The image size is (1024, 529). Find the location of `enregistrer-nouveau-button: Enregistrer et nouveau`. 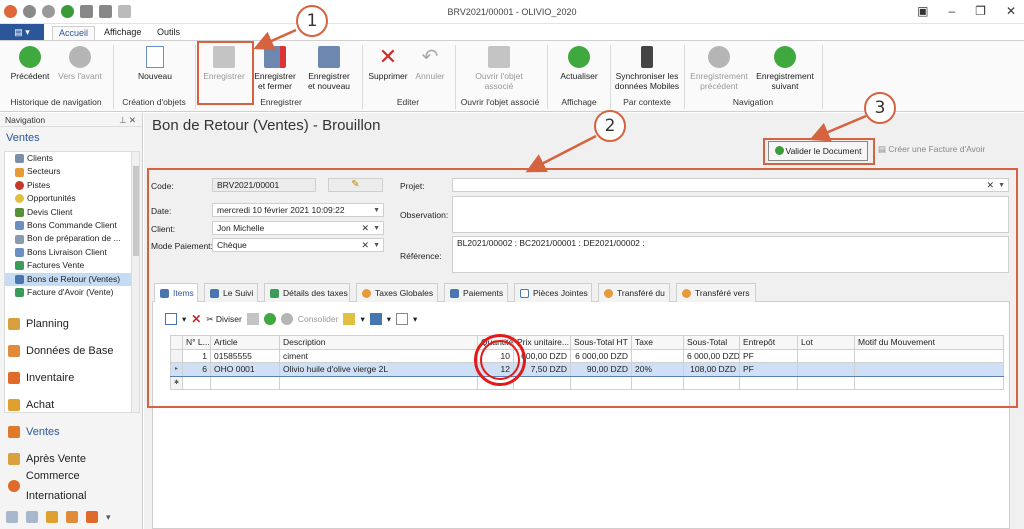

enregistrer-nouveau-button: Enregistrer et nouveau is located at coordinates (329, 68).